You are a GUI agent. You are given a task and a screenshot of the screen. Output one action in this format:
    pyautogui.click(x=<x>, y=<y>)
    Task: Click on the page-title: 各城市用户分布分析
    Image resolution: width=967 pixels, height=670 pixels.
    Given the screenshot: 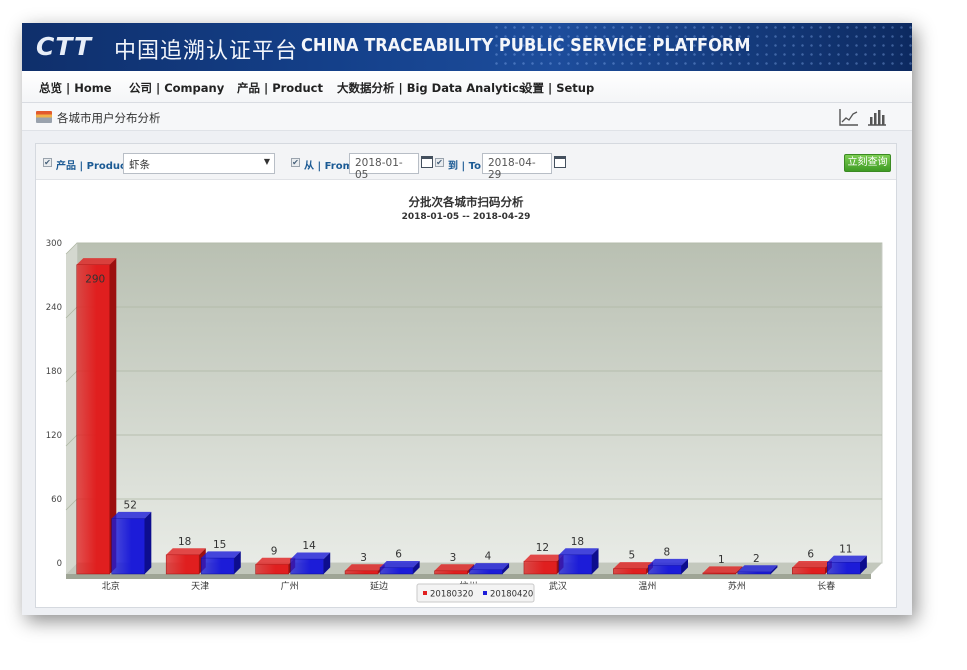 What is the action you would take?
    pyautogui.click(x=109, y=118)
    